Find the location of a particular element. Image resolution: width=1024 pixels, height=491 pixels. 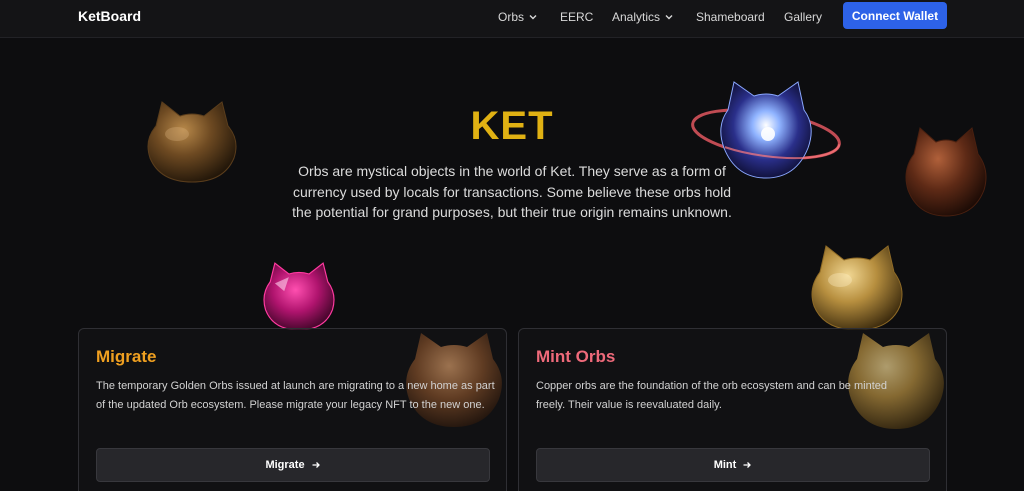

connect-wallet-button: Connect Wallet is located at coordinates (895, 15).